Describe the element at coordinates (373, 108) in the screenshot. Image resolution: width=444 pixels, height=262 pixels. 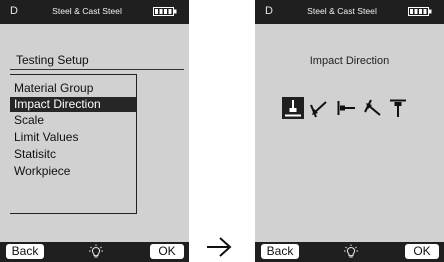
I see `impact-up-left-icon` at that location.